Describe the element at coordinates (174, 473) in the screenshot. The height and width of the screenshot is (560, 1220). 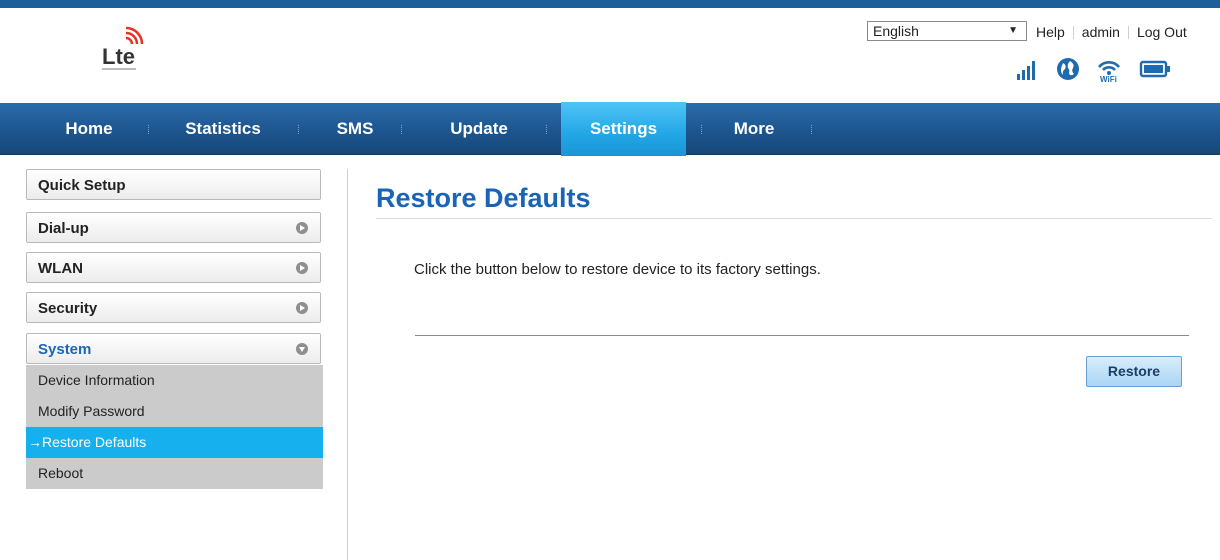
I see `submenu-reboot: Reboot` at that location.